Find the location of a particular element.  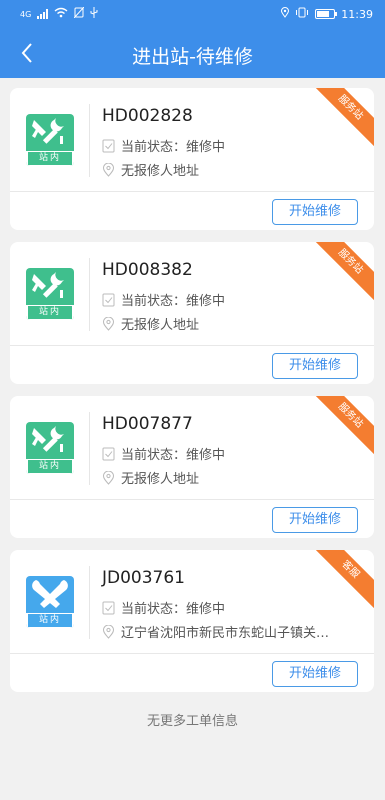

order-number: JD003761 is located at coordinates (143, 578).